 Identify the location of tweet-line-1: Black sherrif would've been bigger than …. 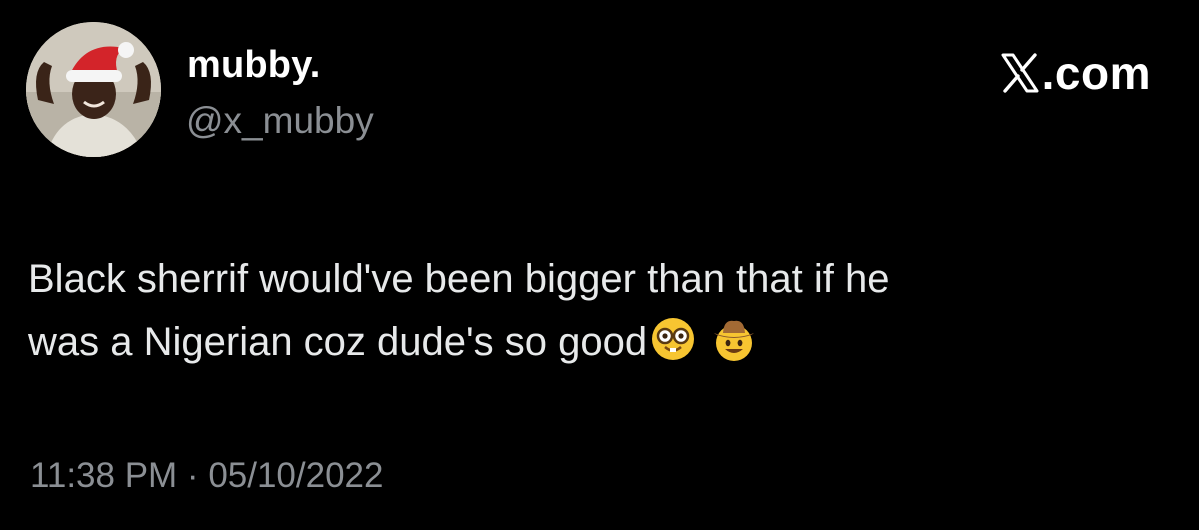
(459, 279).